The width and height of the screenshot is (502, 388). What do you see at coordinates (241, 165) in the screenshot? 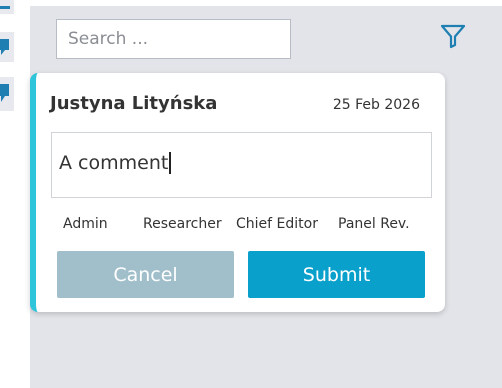
I see `comment-textarea: A comment` at bounding box center [241, 165].